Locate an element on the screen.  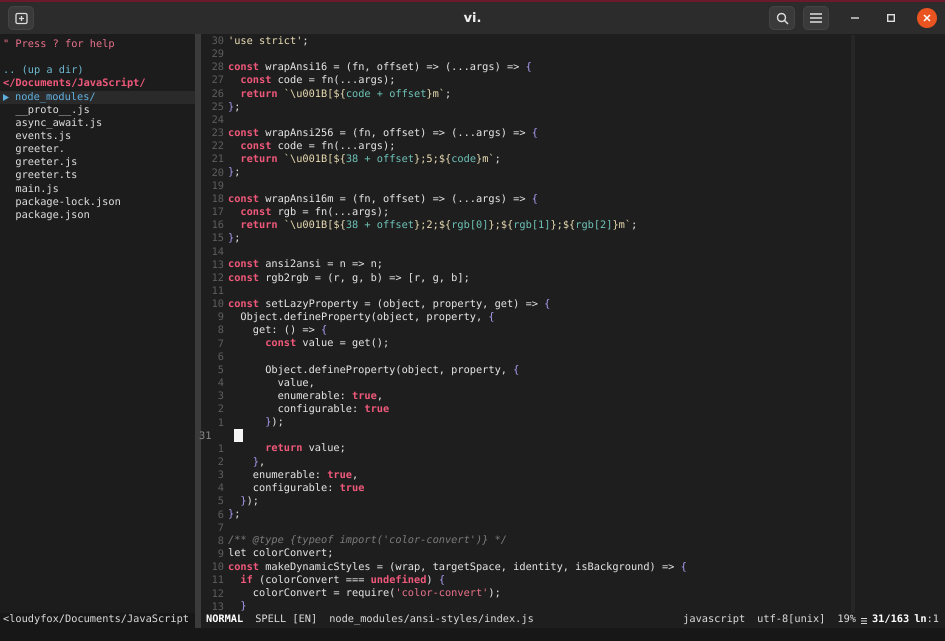
code-line: const setLazyProperty = (object, property, get) => { is located at coordinates (390, 304).